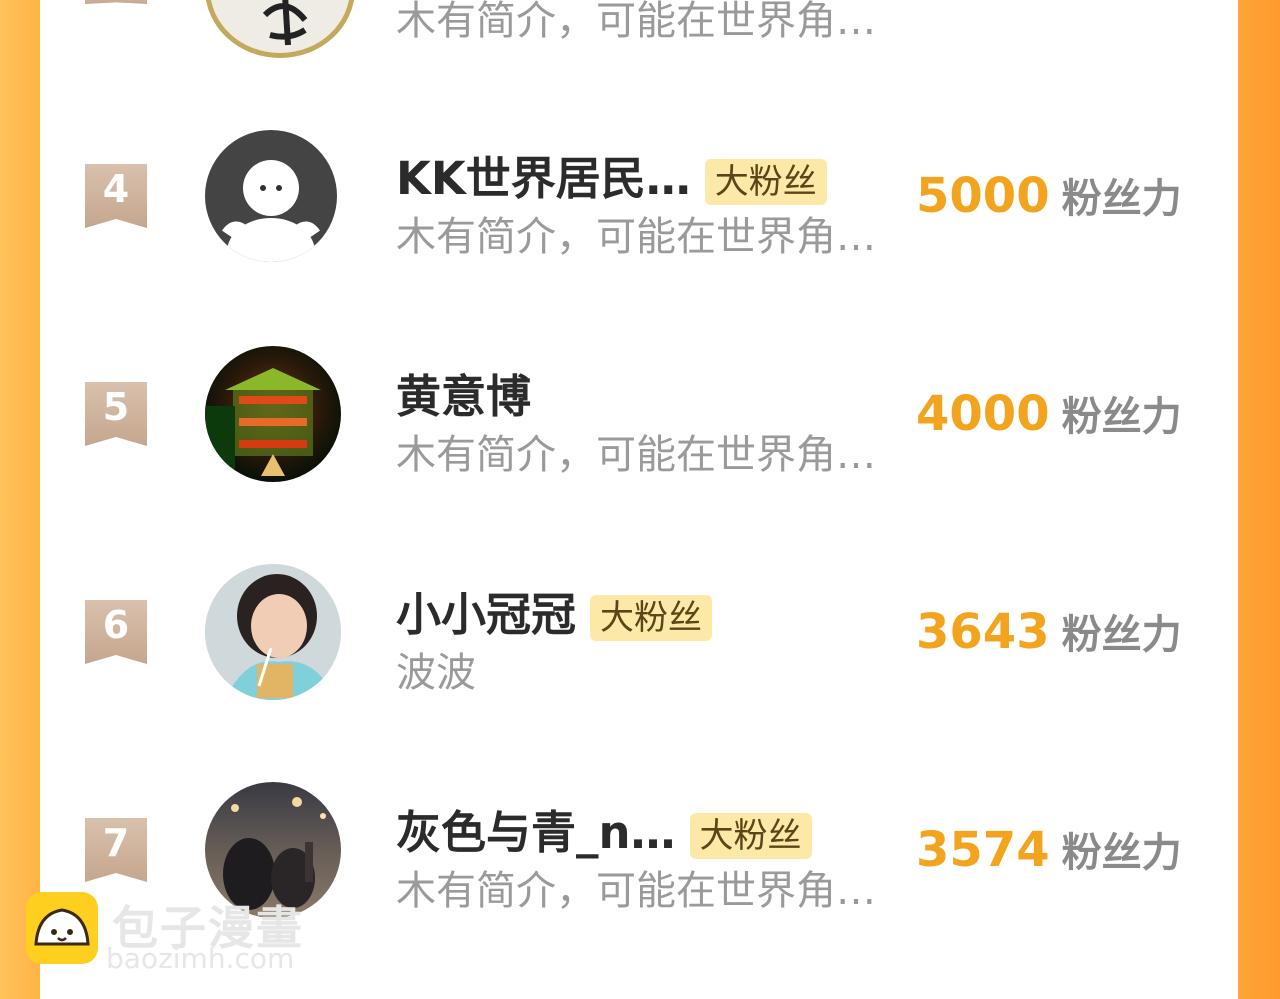 The width and height of the screenshot is (1280, 999). I want to click on fan-power-value: 3643, so click(983, 632).